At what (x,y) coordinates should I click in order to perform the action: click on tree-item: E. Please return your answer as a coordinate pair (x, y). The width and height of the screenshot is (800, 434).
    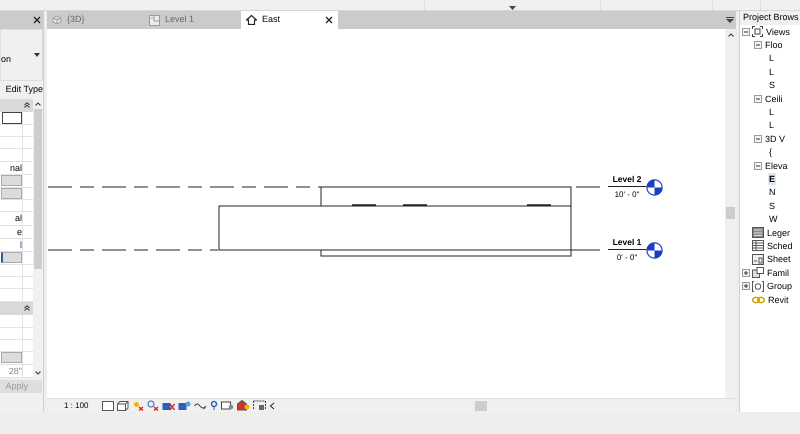
    Looking at the image, I should click on (772, 178).